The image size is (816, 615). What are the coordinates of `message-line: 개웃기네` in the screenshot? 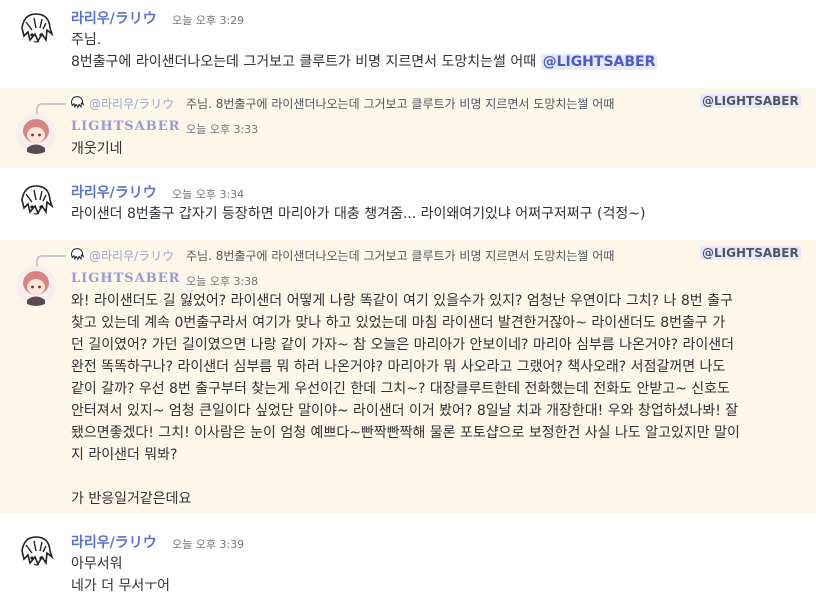 It's located at (97, 149).